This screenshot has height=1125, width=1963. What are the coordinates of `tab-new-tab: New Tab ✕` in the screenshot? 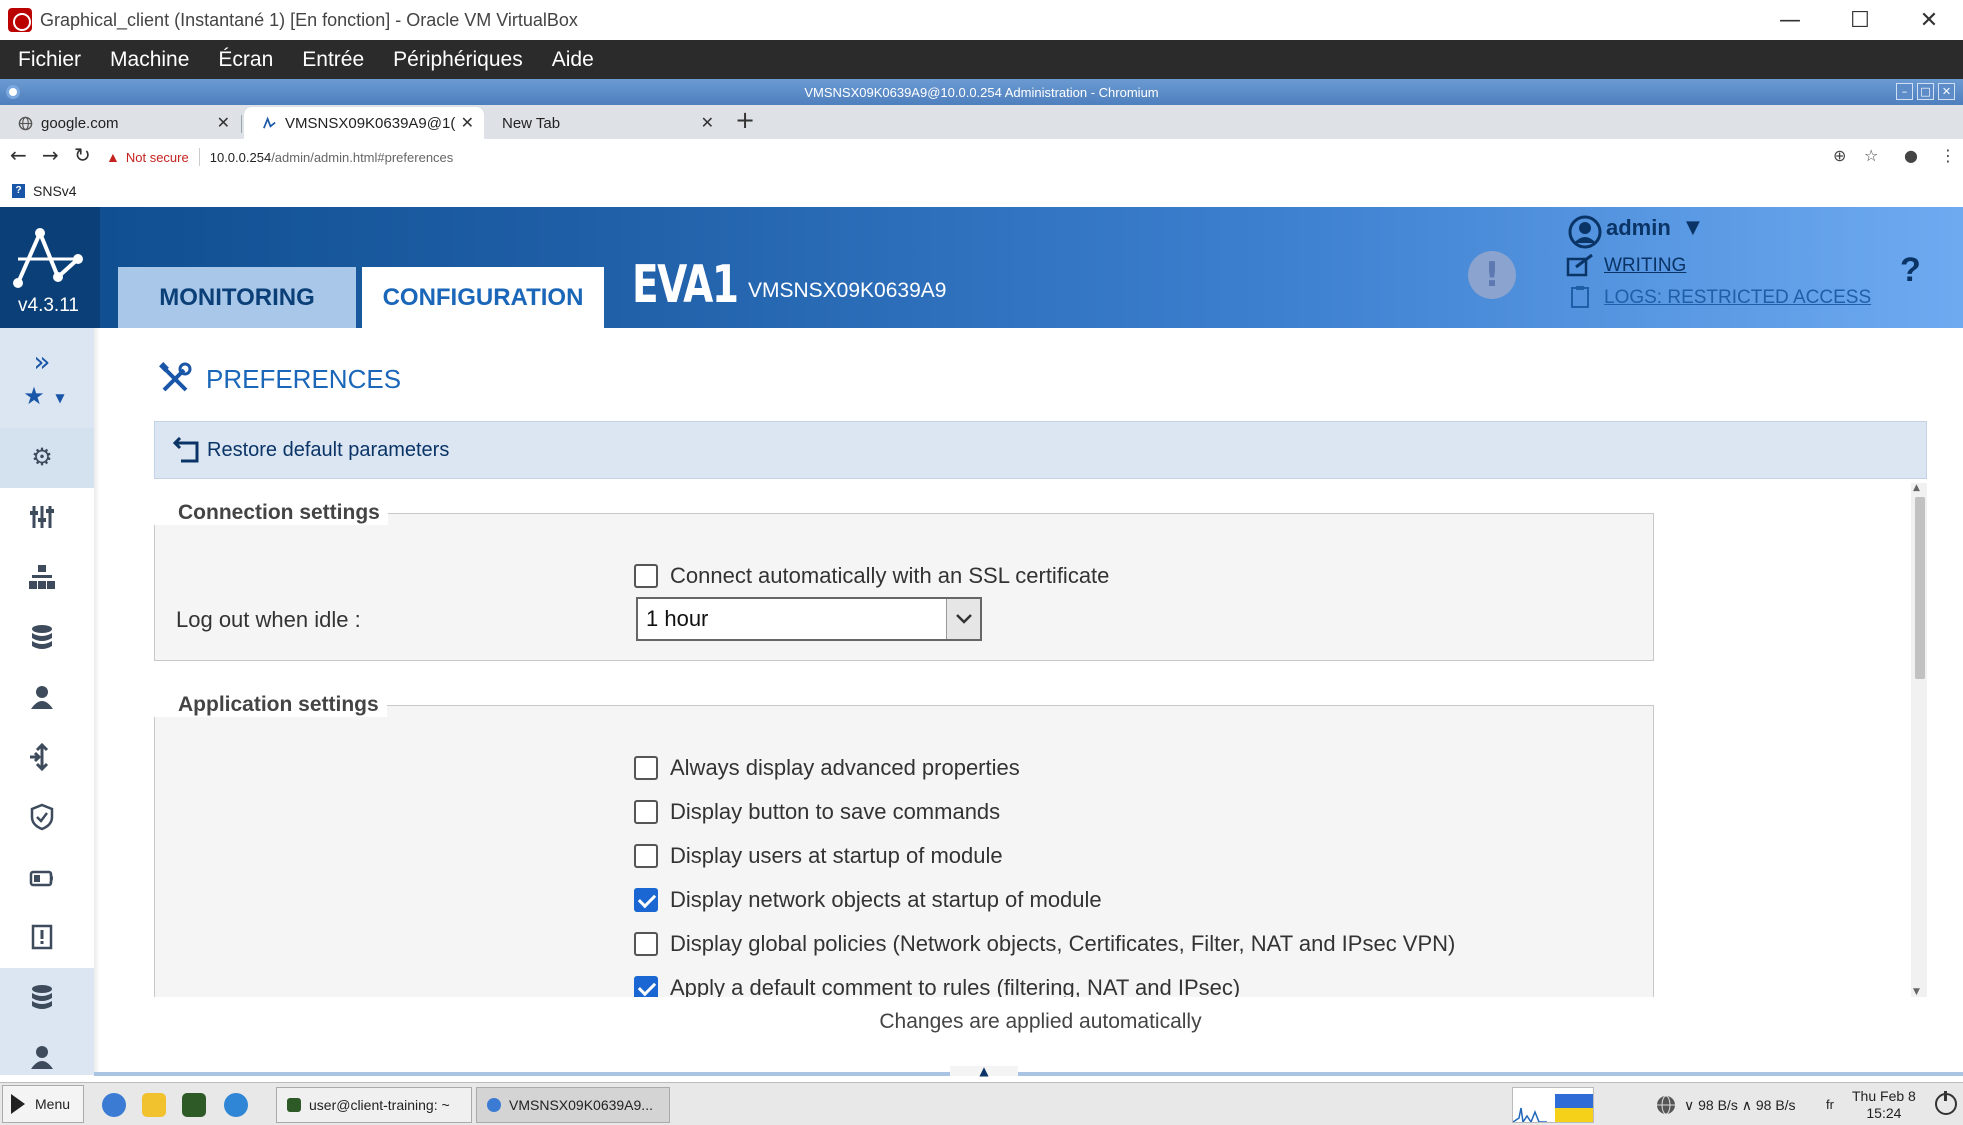 It's located at (604, 123).